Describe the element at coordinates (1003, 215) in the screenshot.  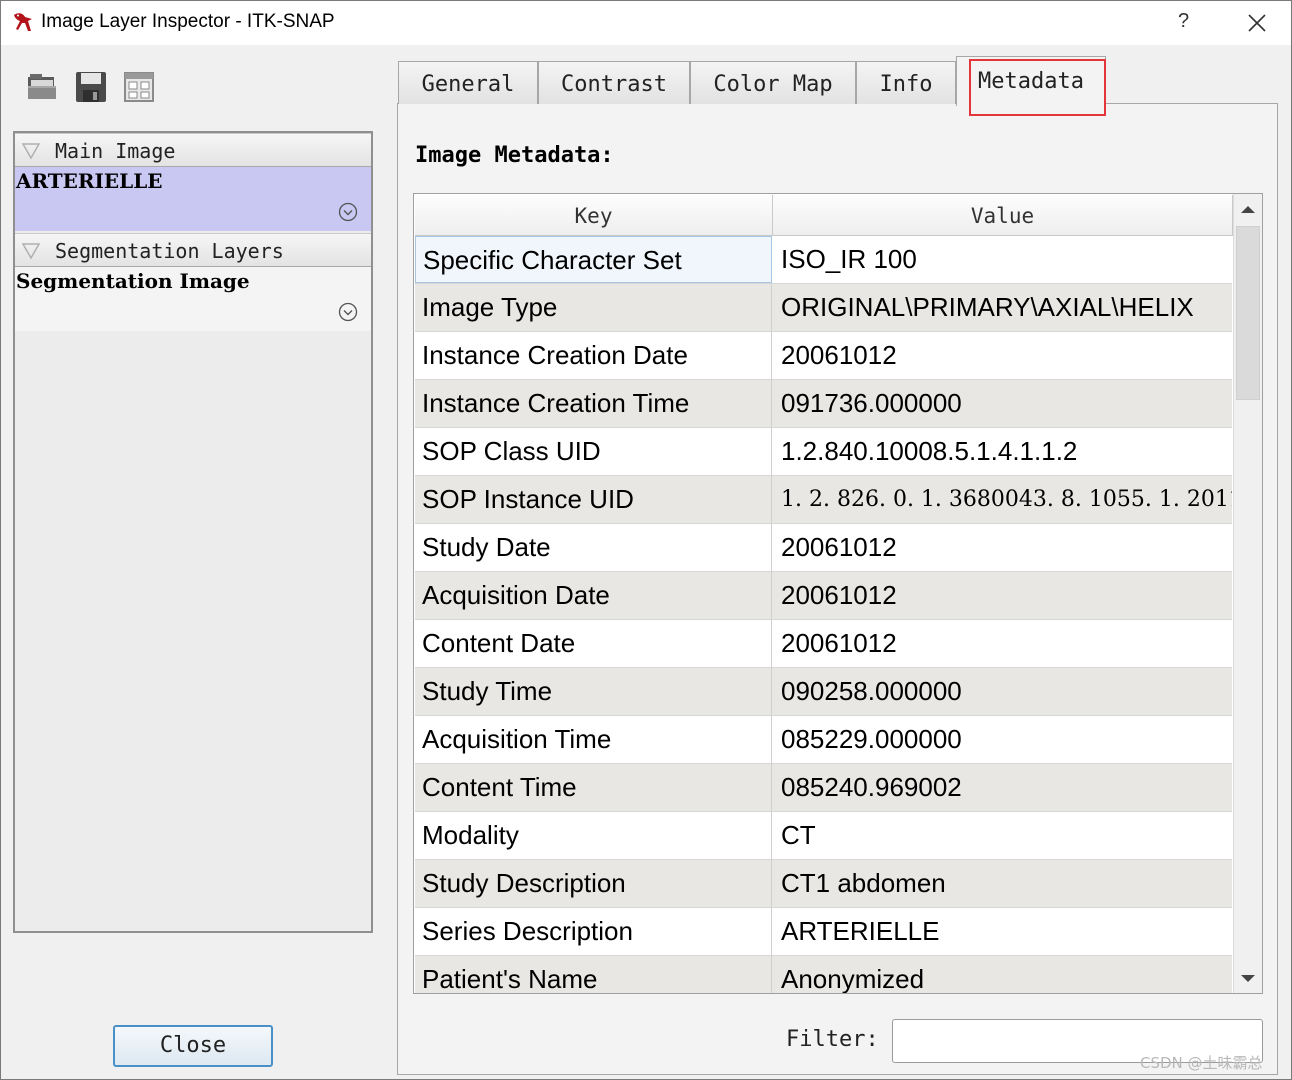
I see `column-header-value: Value` at that location.